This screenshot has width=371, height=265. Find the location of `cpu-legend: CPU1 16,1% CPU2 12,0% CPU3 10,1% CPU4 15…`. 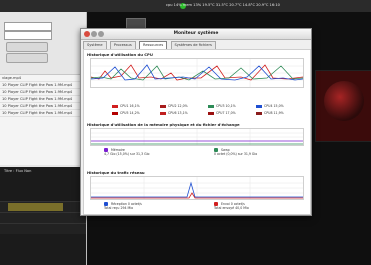

cpu-legend: CPU1 16,1% CPU2 12,0% CPU3 10,1% CPU4 15… is located at coordinates (202, 111).